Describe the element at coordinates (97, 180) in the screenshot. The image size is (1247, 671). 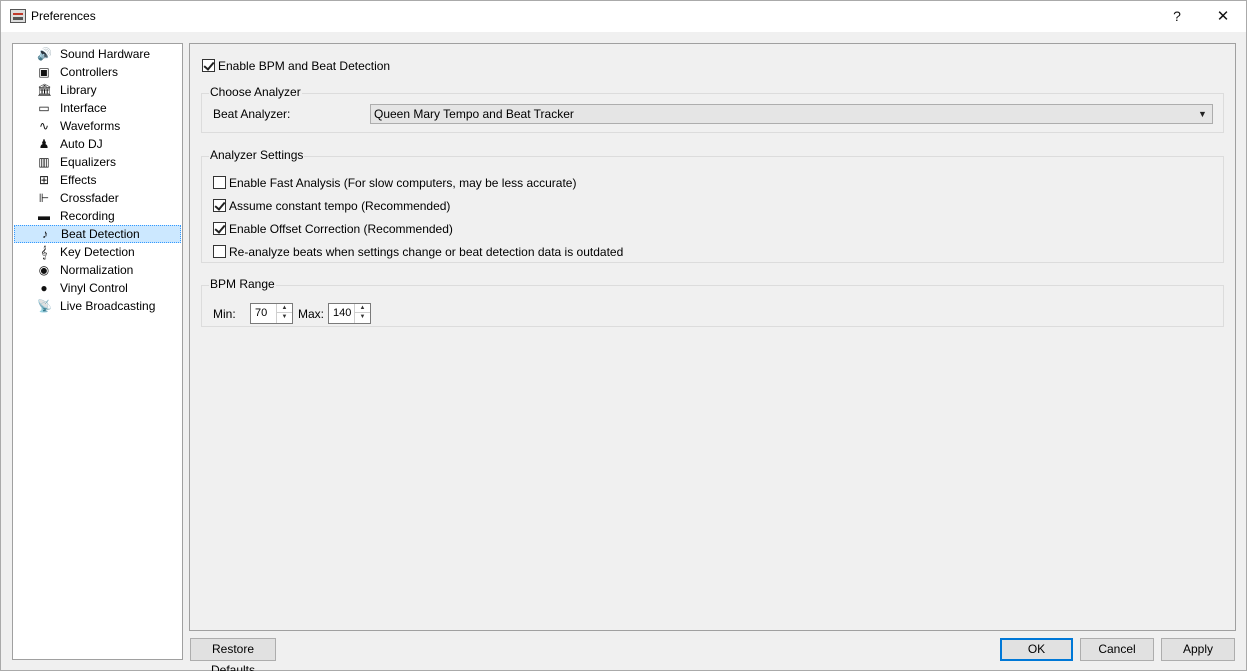
I see `sidebar-item-effects: ⊞ Effects` at that location.